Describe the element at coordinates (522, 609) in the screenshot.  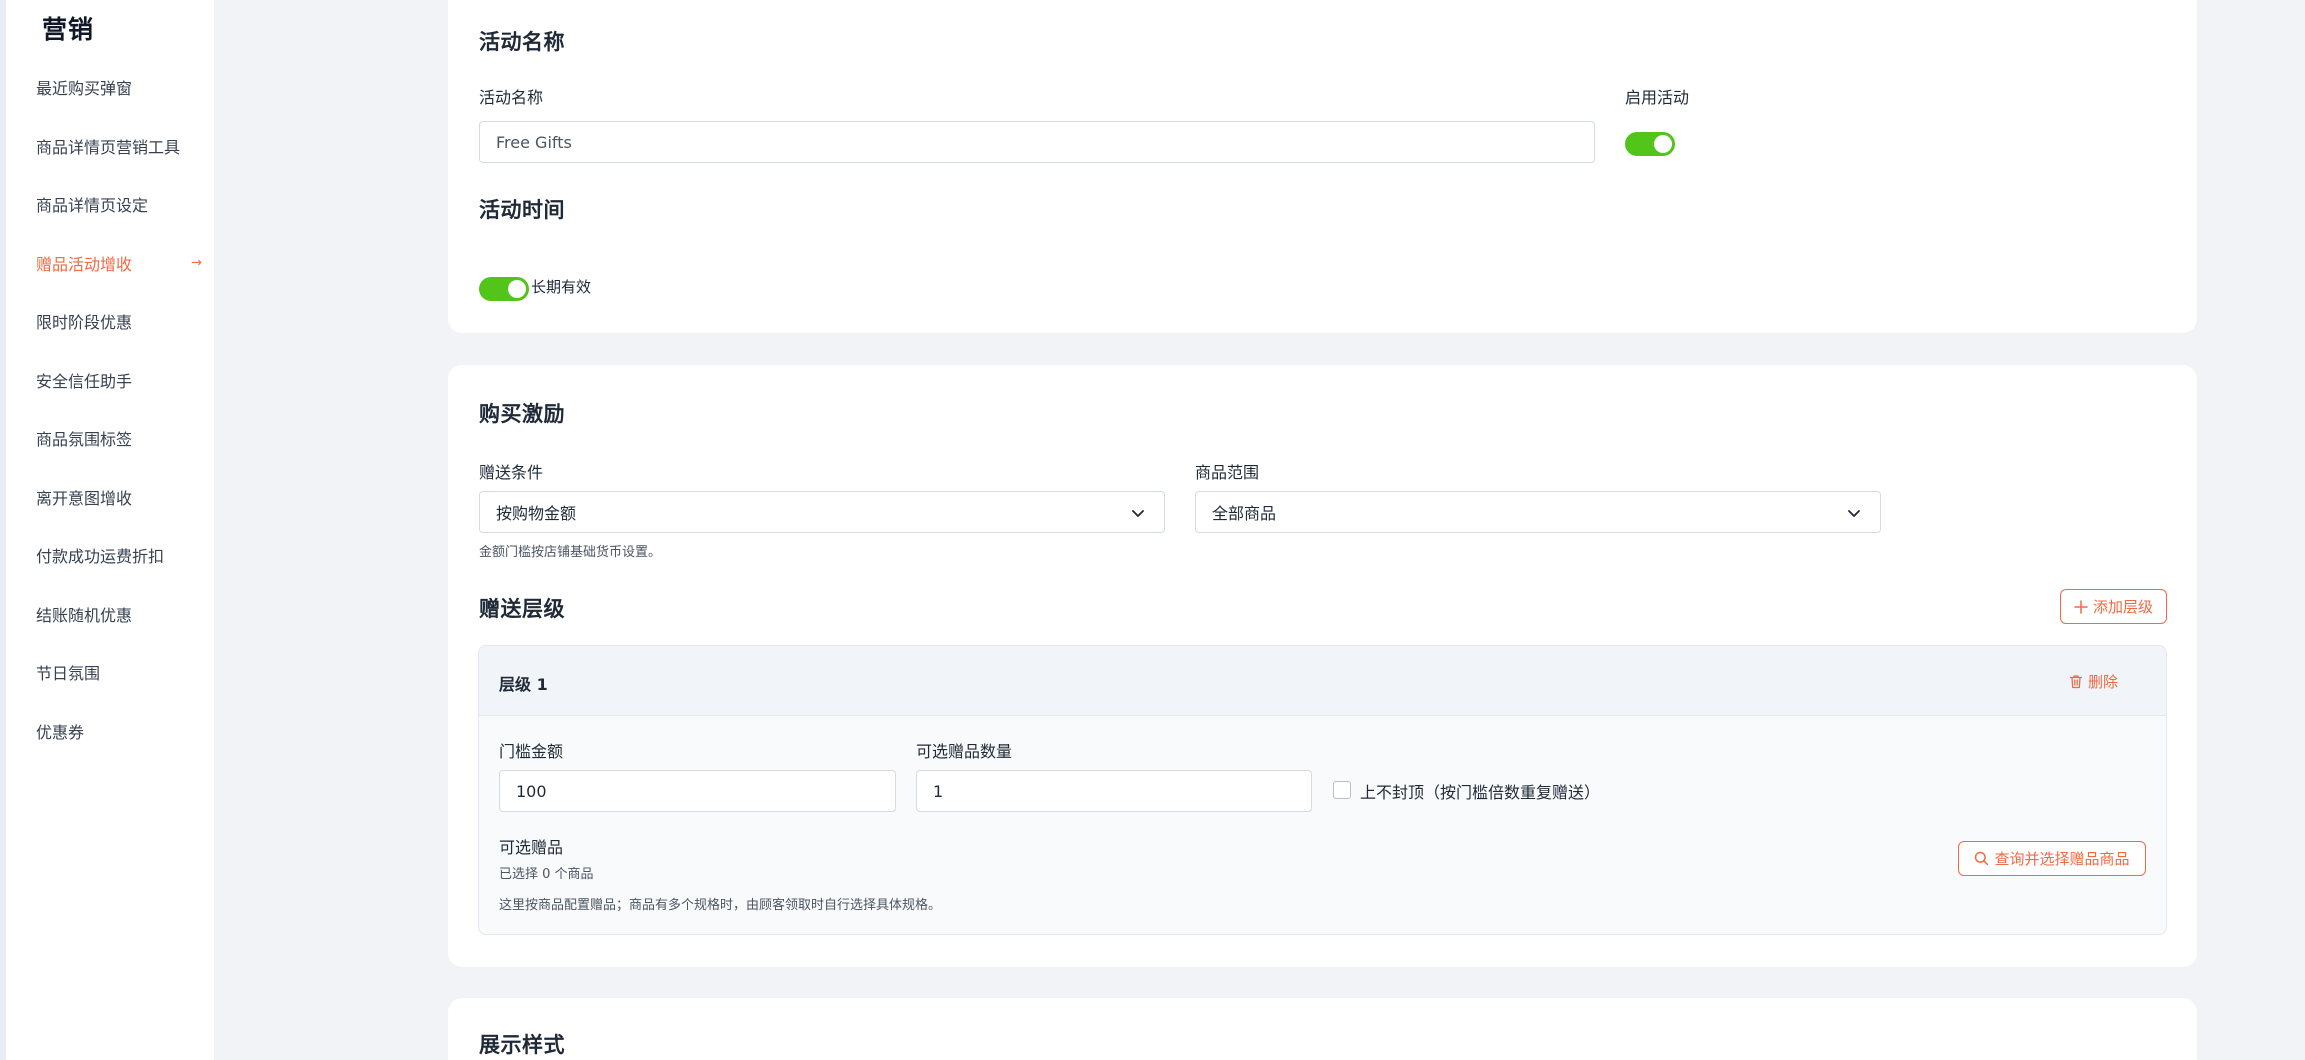
I see `tiers-title: 赠送层级` at that location.